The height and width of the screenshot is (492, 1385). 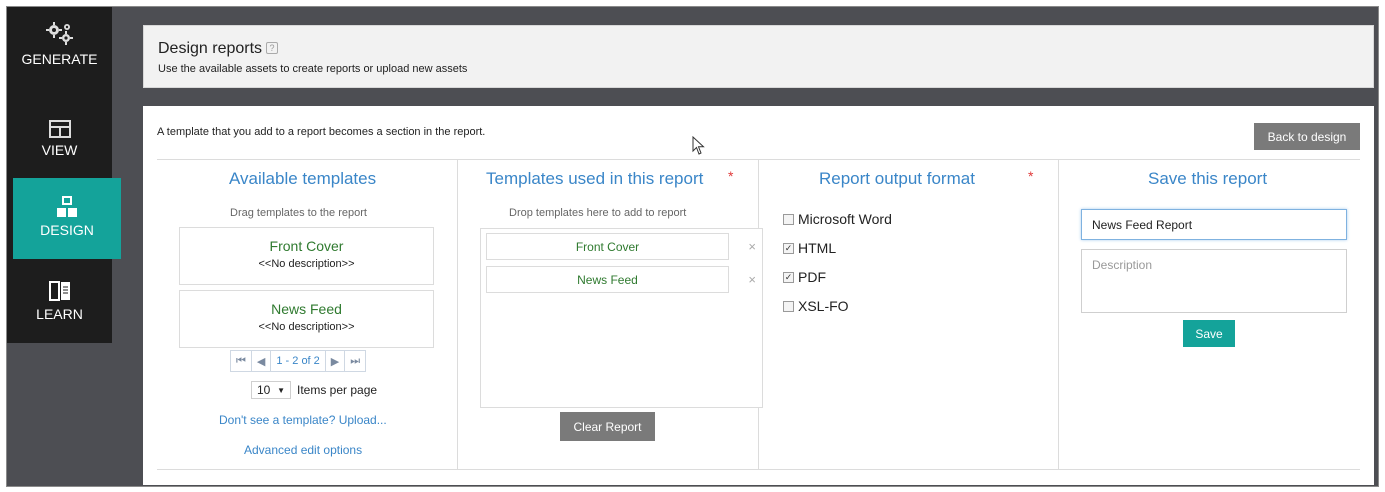 I want to click on items-per-page: 10 ▼ Items per page, so click(x=314, y=390).